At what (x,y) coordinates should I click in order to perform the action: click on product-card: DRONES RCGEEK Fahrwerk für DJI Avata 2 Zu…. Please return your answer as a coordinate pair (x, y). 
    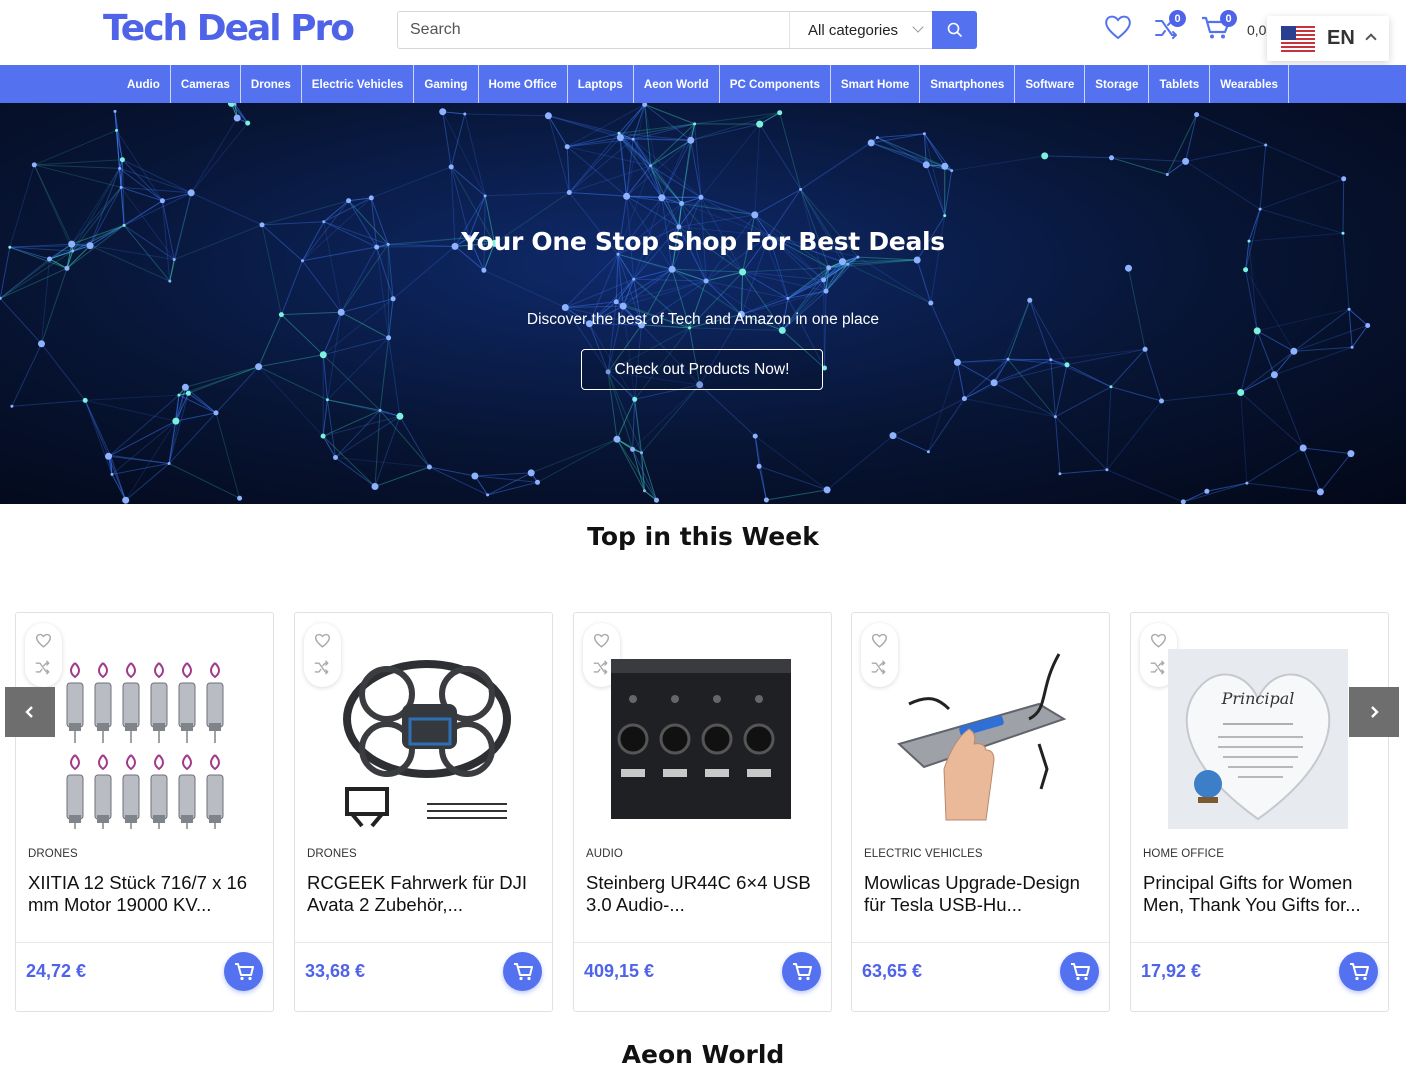
    Looking at the image, I should click on (423, 812).